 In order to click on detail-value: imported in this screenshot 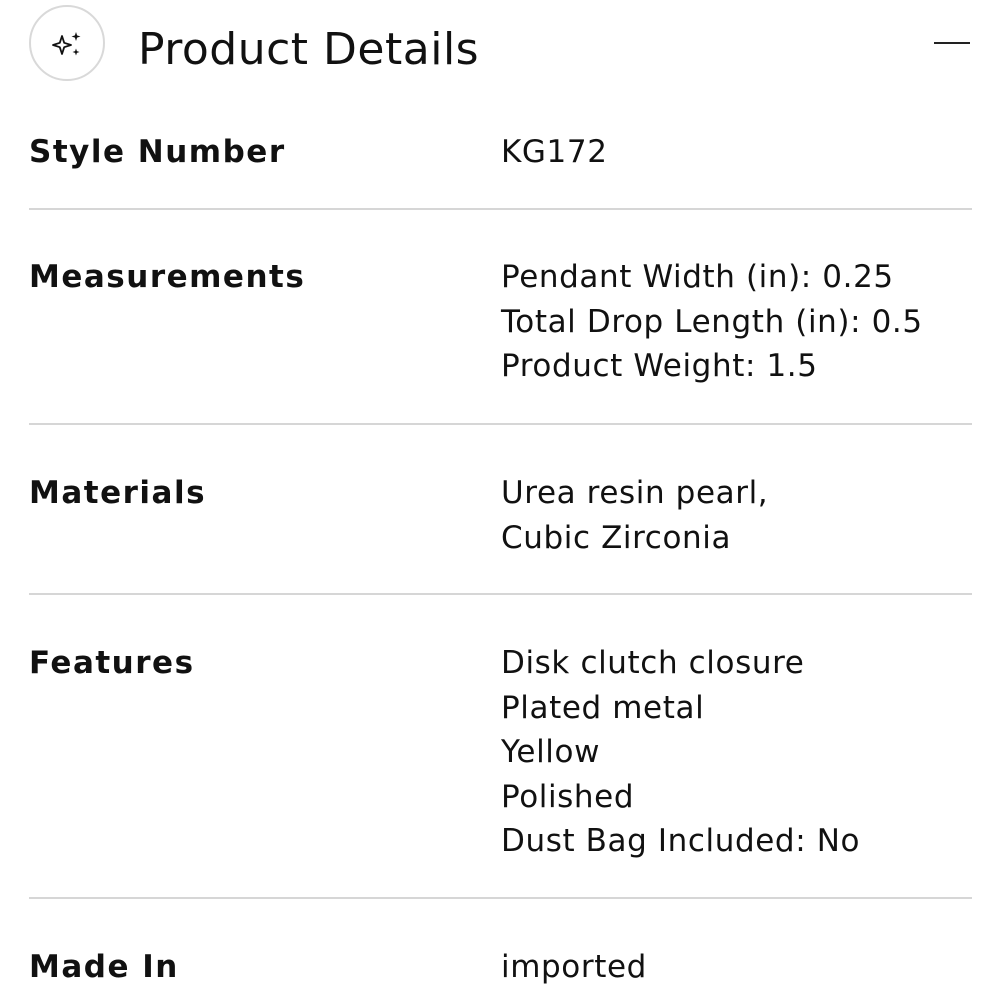, I will do `click(574, 967)`.